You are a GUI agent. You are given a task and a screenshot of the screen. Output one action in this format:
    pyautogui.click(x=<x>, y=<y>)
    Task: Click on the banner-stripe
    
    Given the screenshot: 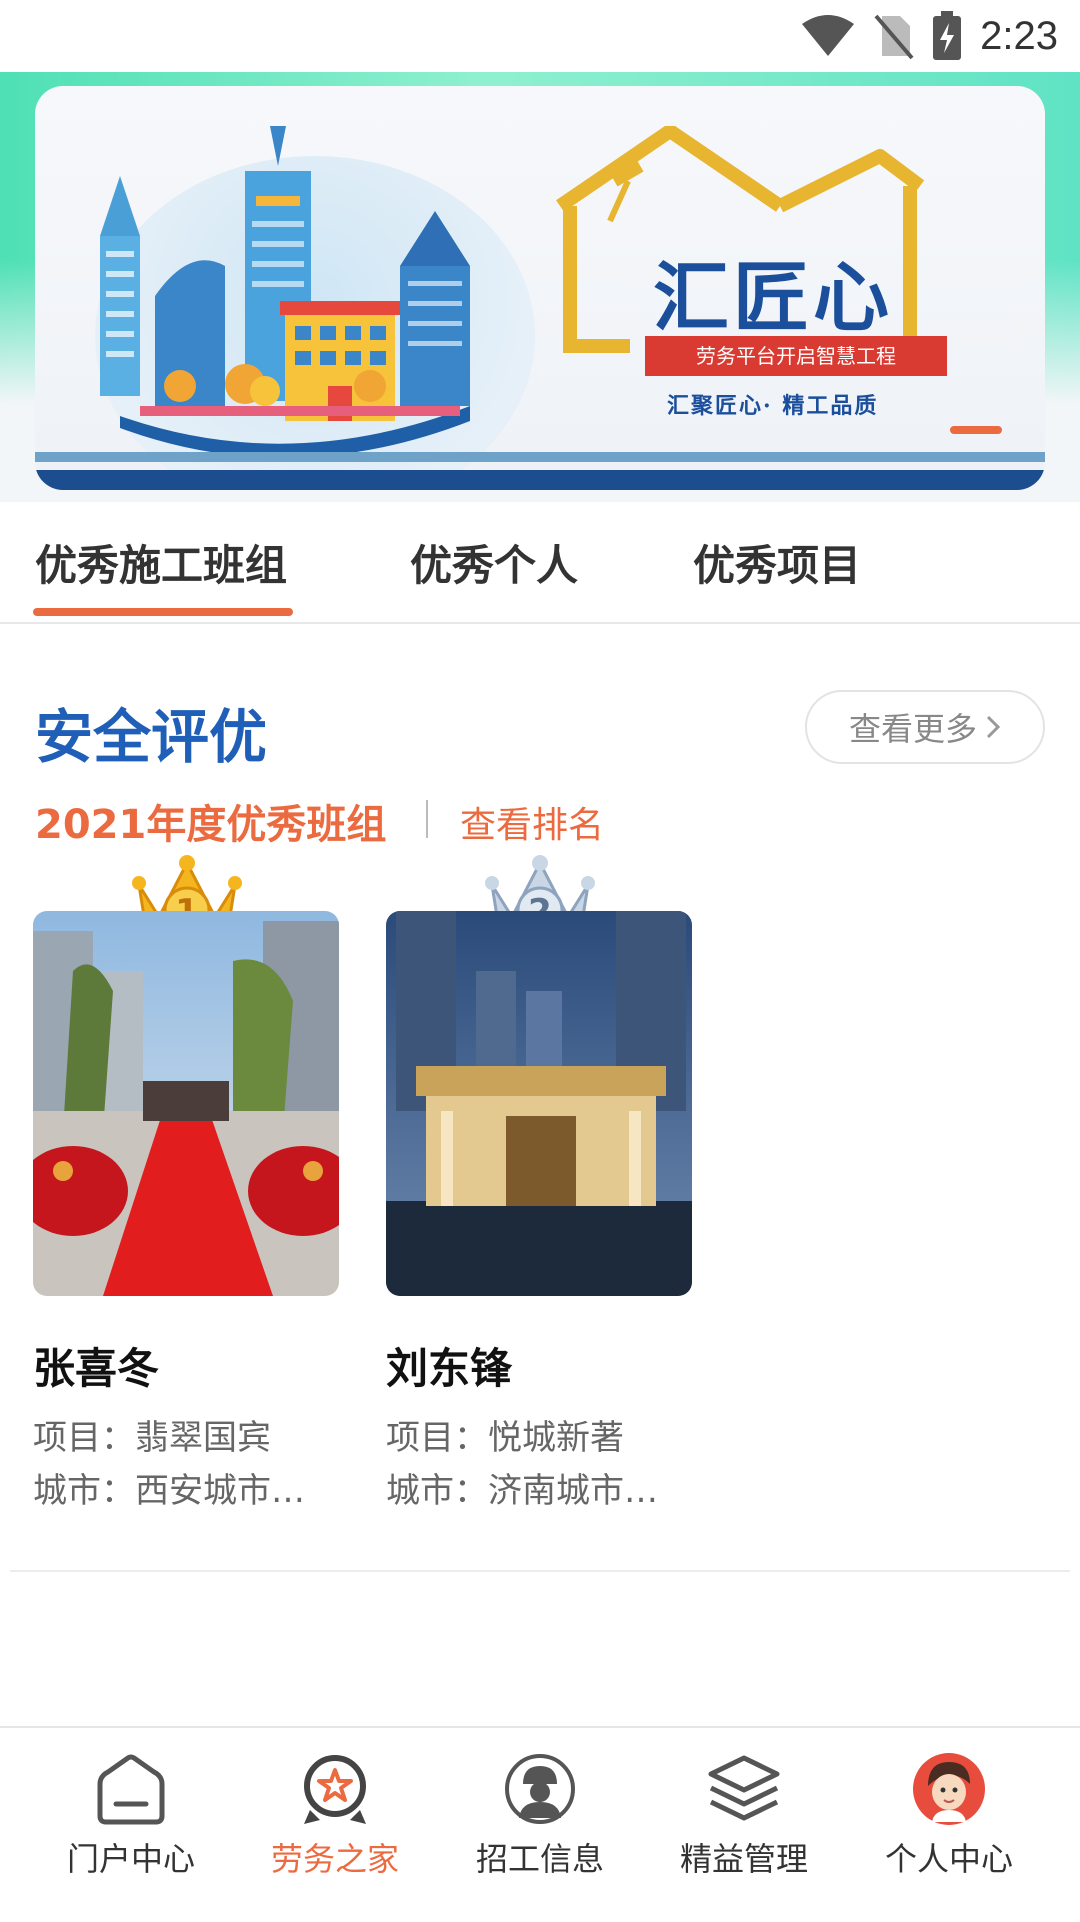 What is the action you would take?
    pyautogui.click(x=540, y=457)
    